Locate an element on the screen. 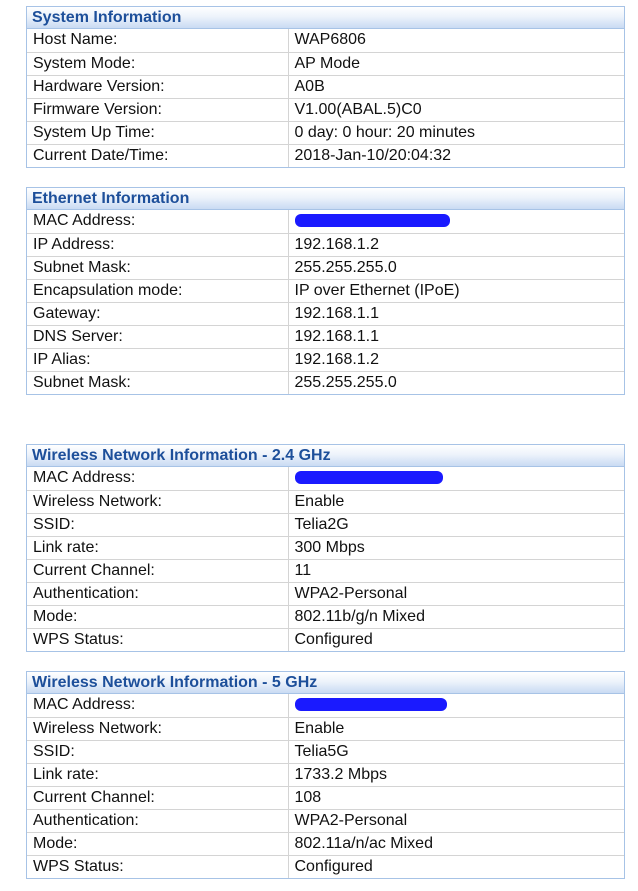  alias-subnet-mask-label: Subnet Mask: is located at coordinates (158, 382).